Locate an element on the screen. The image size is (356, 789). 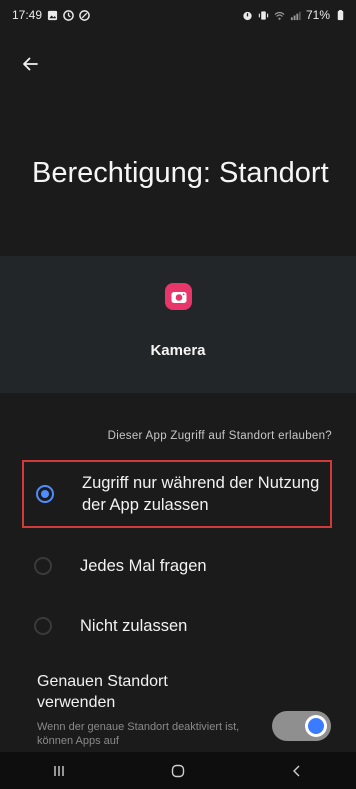
sync-notification-icon is located at coordinates (68, 15).